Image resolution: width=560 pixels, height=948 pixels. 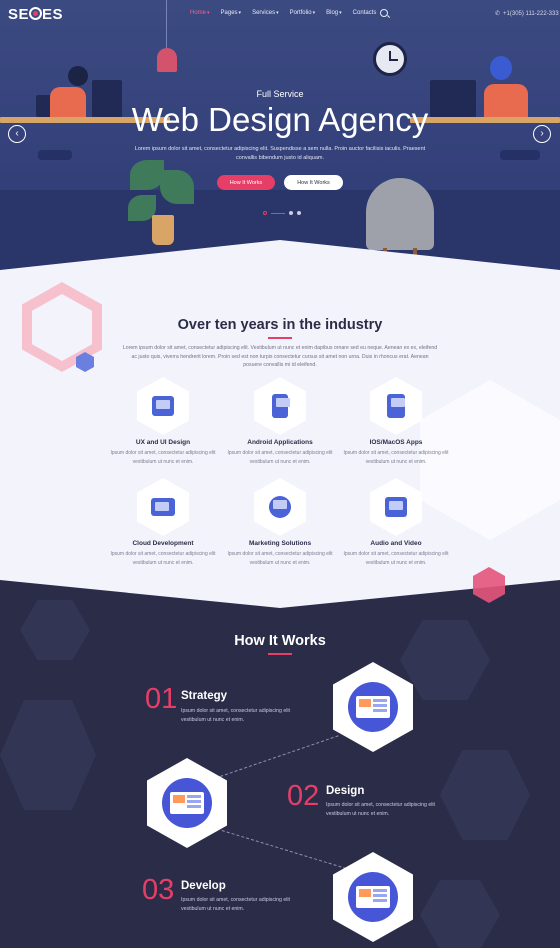 I want to click on develop-step-hexagon, so click(x=373, y=897).